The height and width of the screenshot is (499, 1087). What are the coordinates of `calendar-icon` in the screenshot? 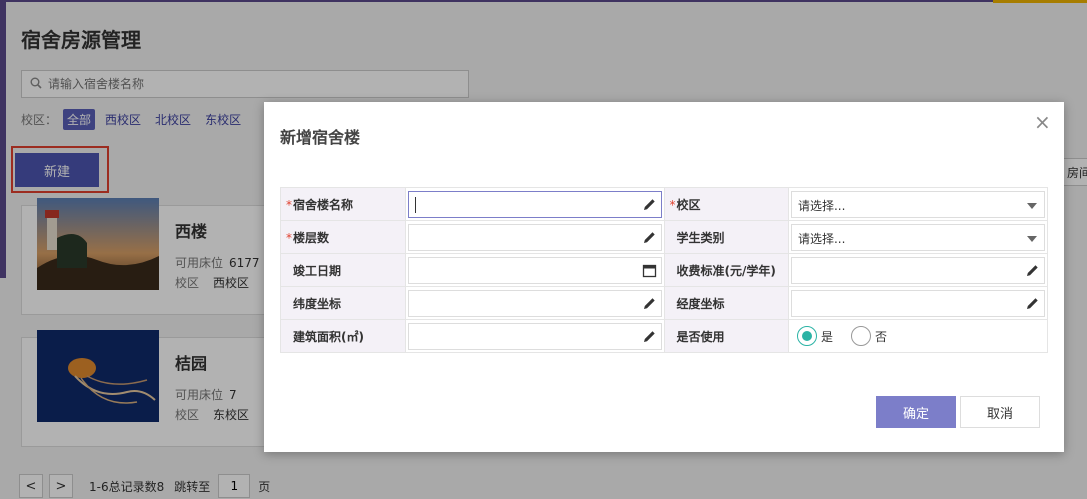 It's located at (649, 270).